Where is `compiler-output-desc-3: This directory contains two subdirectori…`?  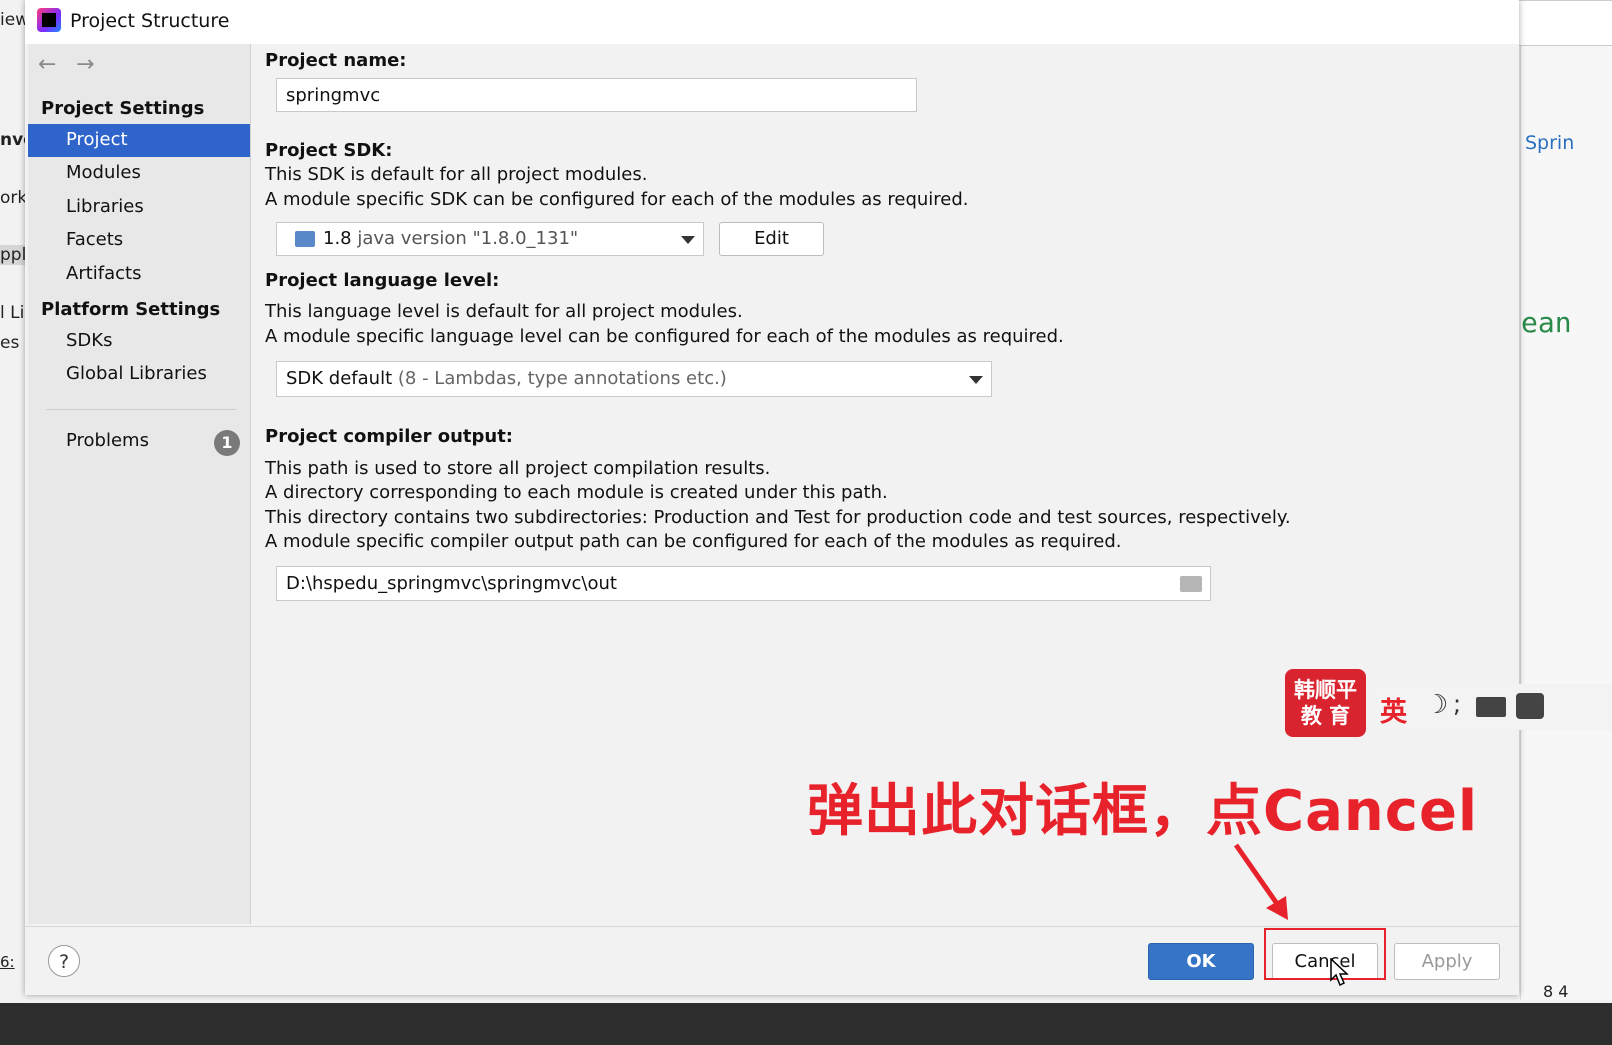
compiler-output-desc-3: This directory contains two subdirectori… is located at coordinates (778, 517).